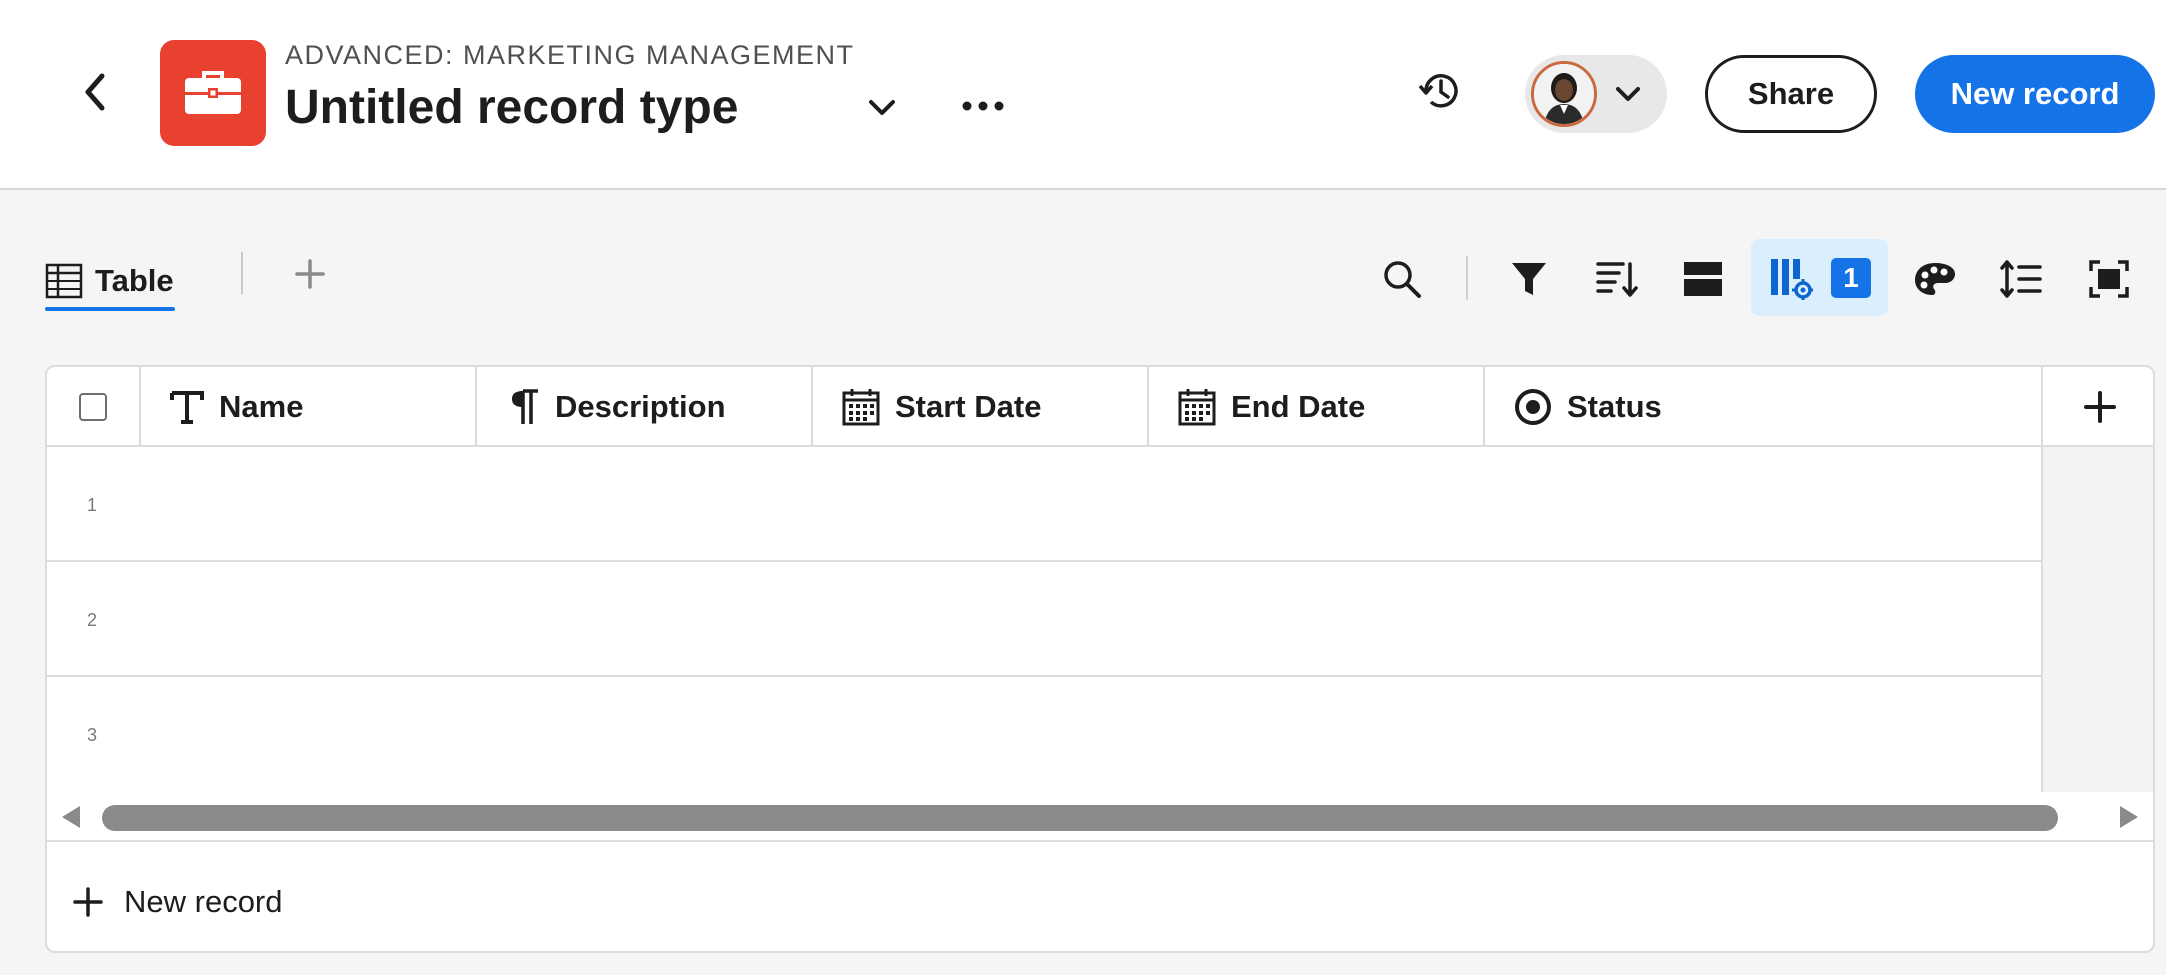 This screenshot has height=975, width=2166. I want to click on select-all-cell, so click(94, 407).